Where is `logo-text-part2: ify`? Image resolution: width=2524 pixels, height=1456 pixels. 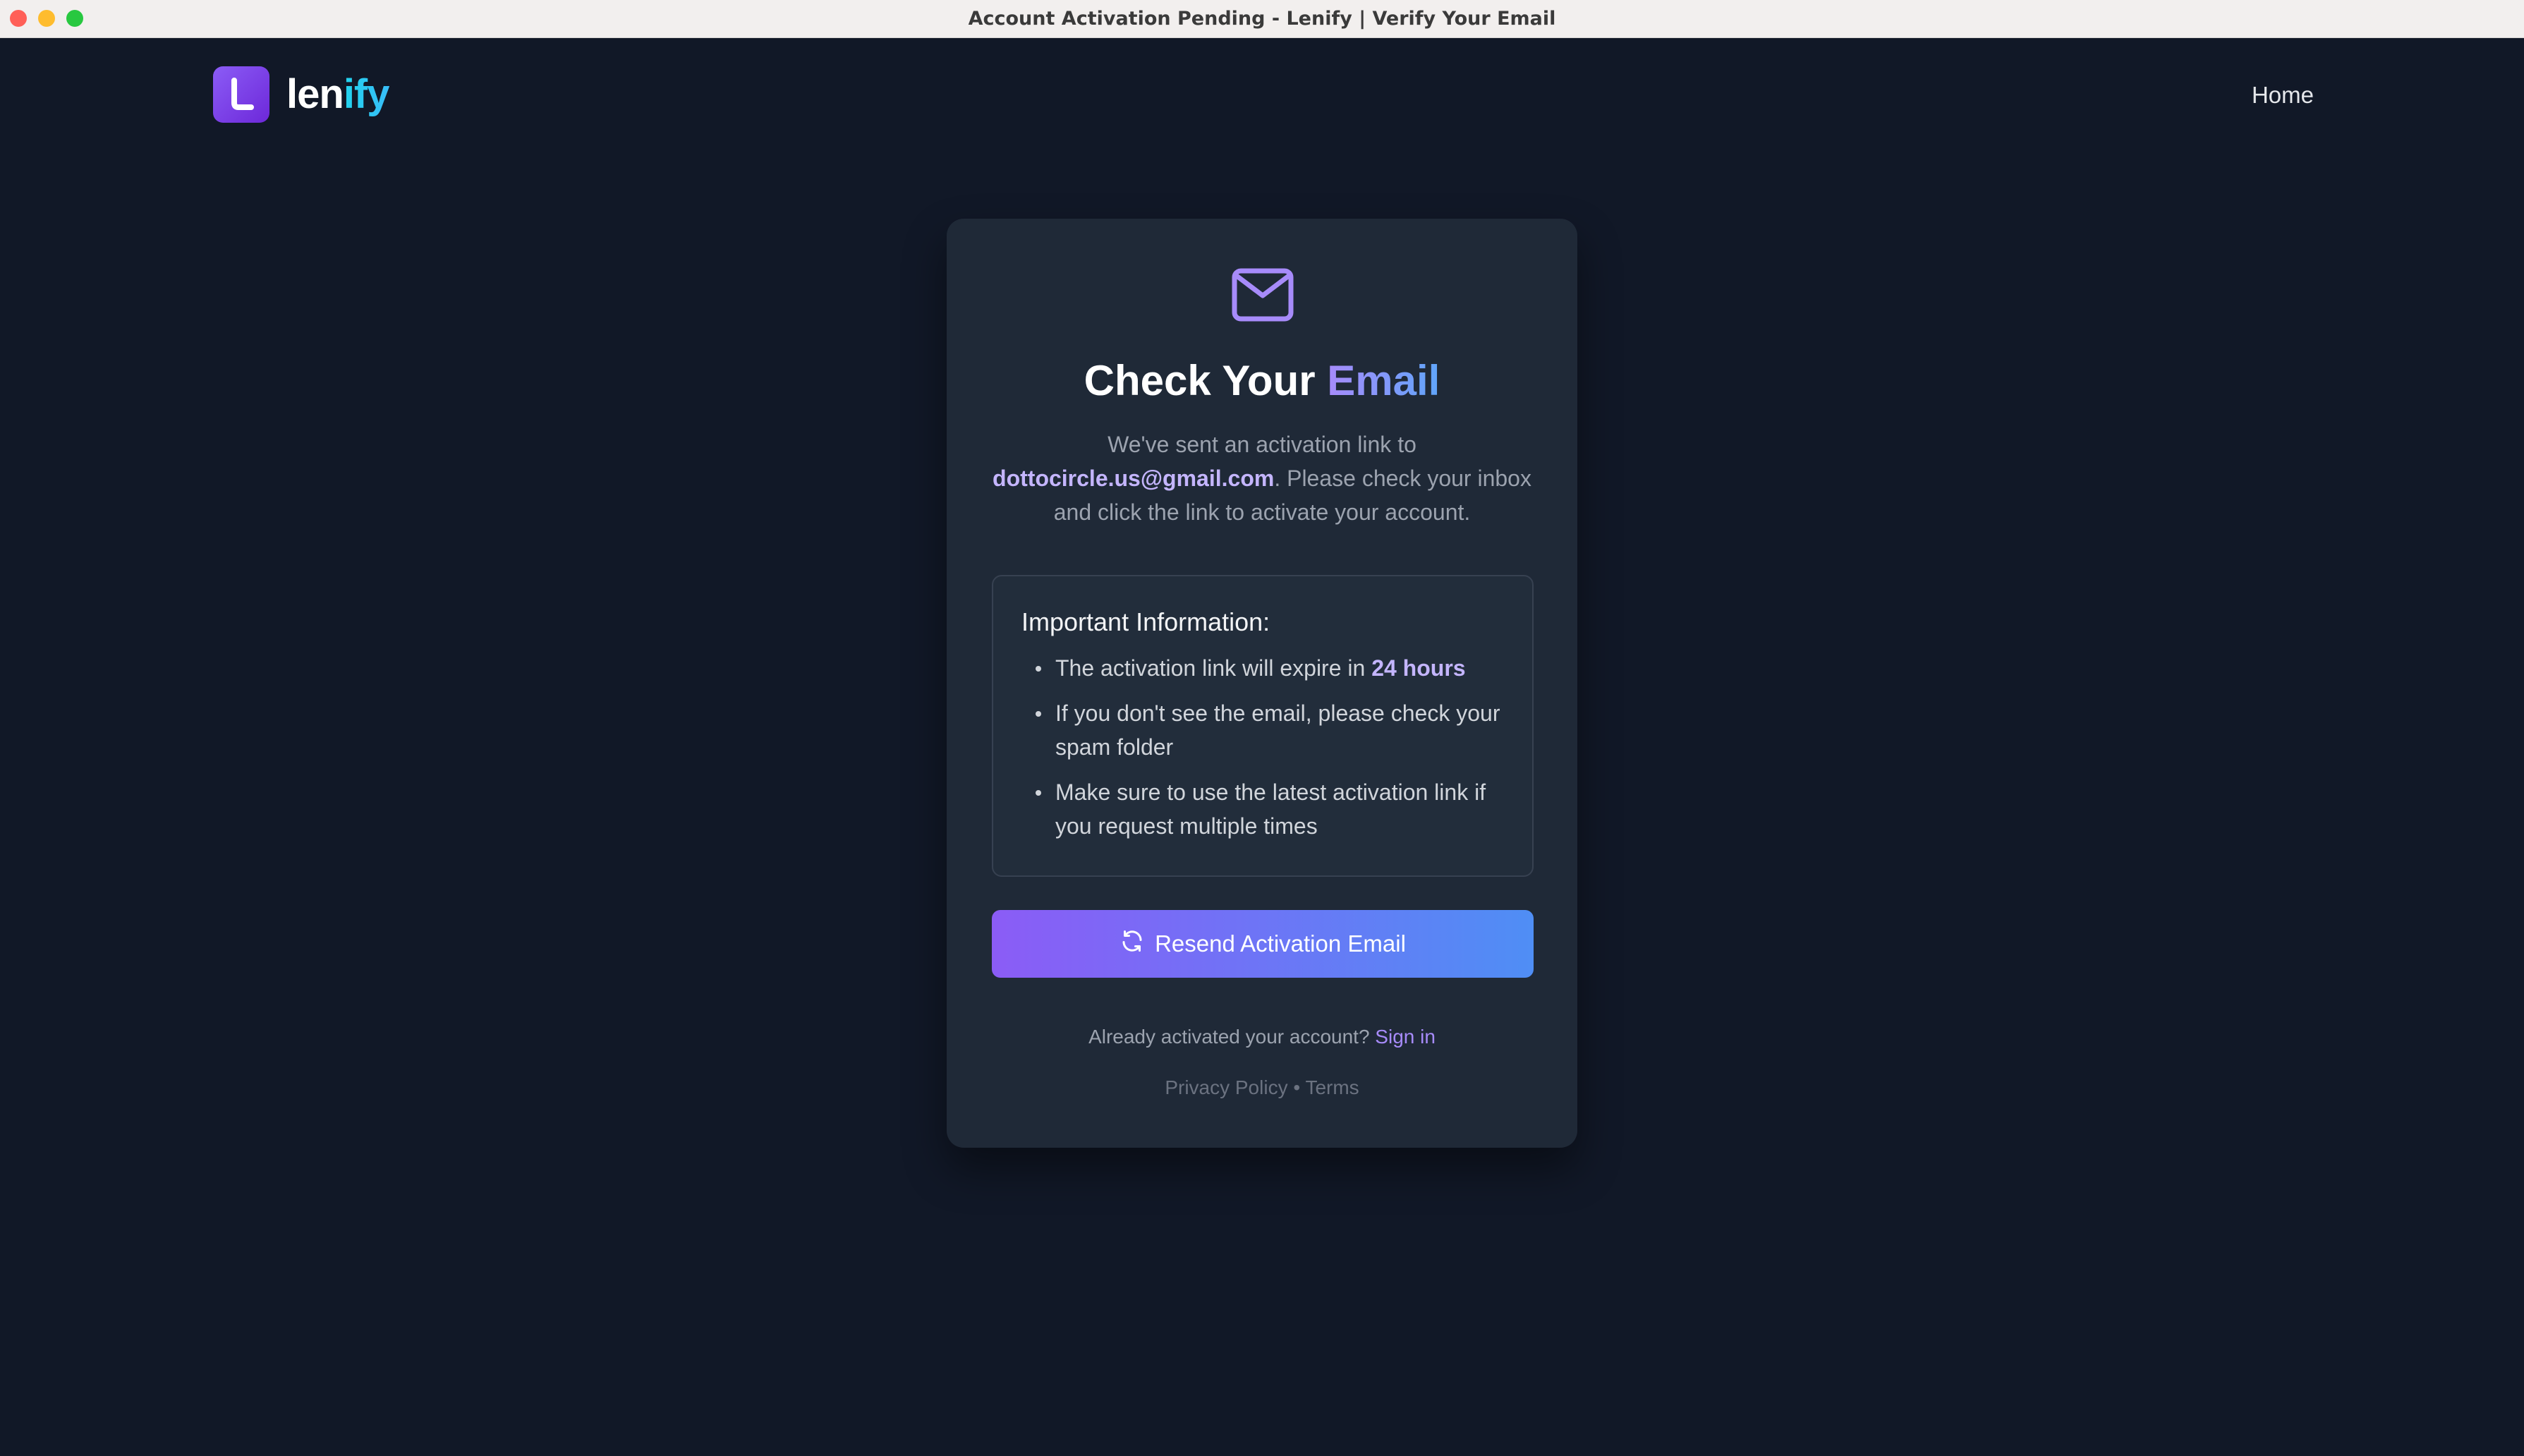 logo-text-part2: ify is located at coordinates (366, 94).